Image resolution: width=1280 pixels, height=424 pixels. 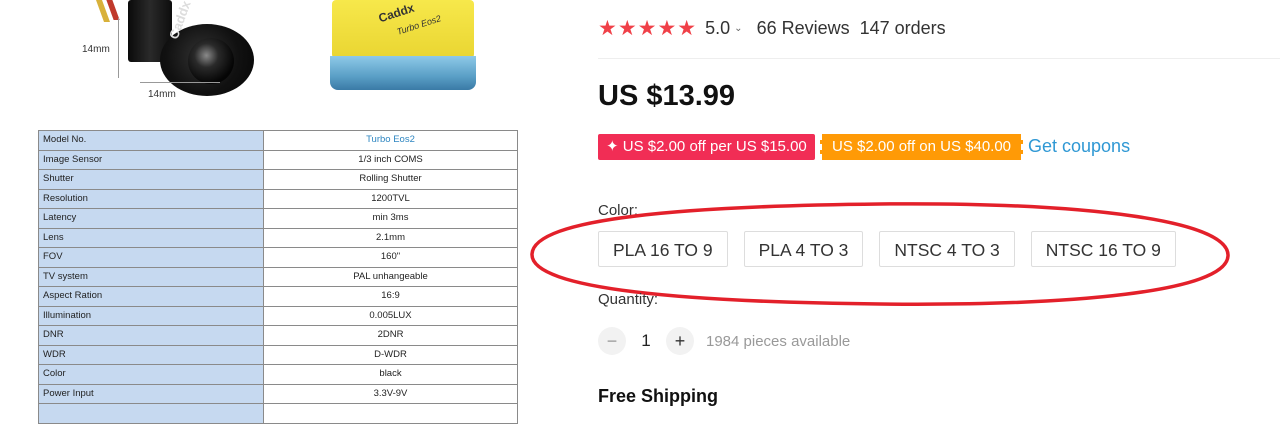 I want to click on spec-value: Rolling Shutter, so click(x=390, y=179).